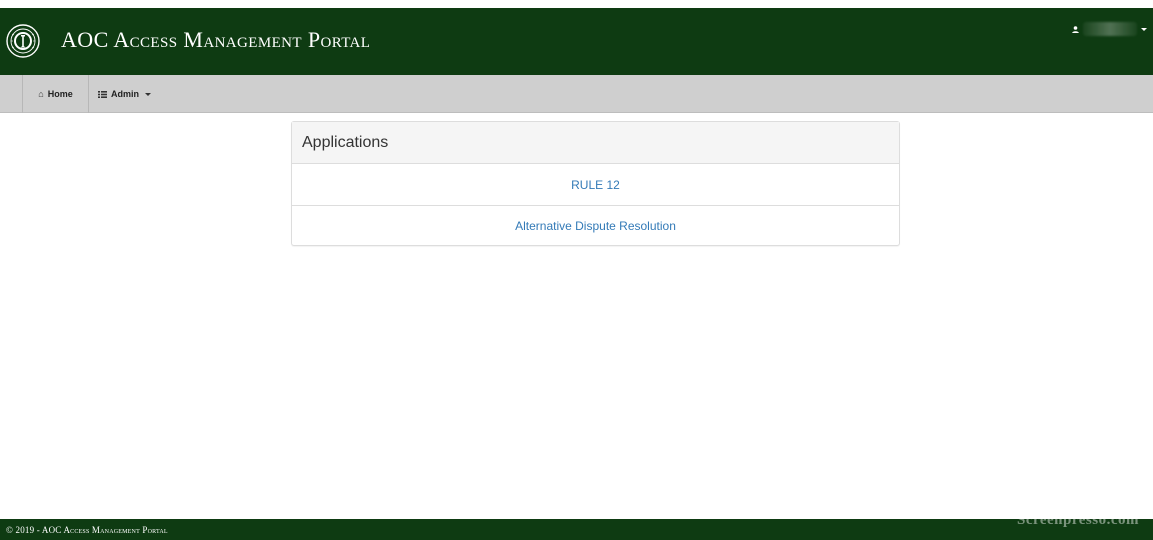  I want to click on user-menu: user, so click(1109, 29).